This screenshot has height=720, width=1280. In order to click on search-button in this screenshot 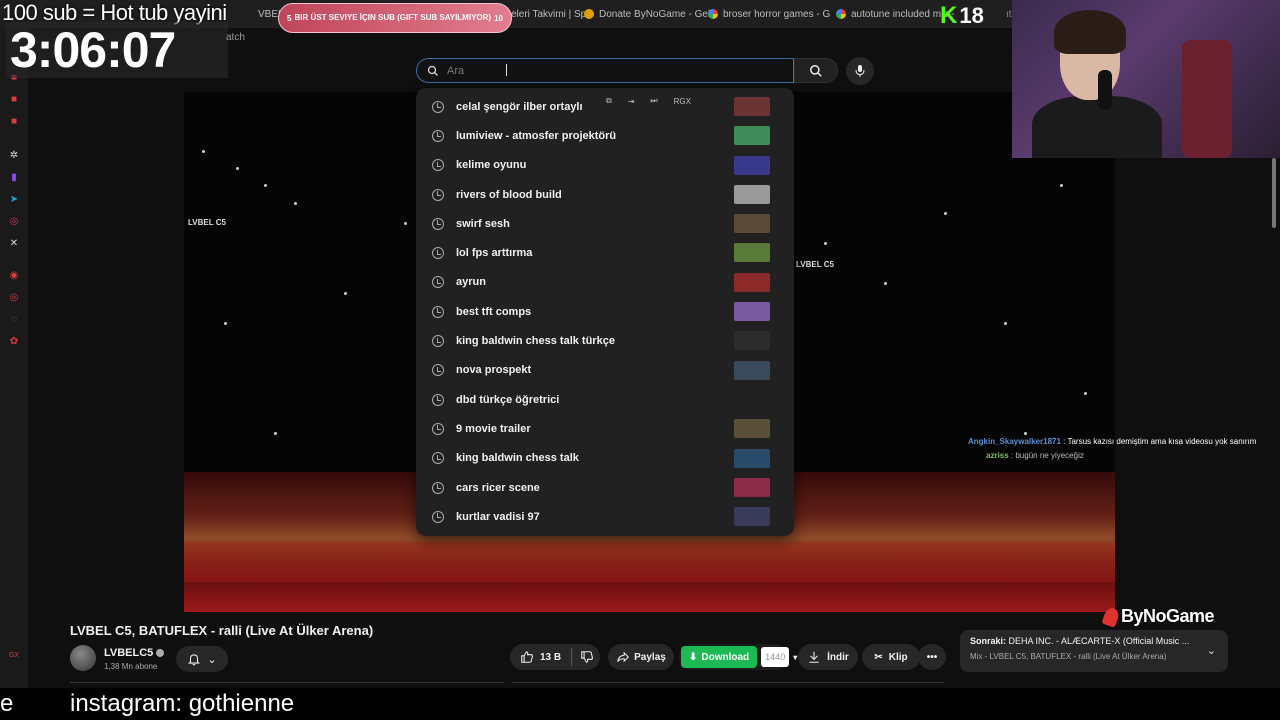, I will do `click(816, 70)`.